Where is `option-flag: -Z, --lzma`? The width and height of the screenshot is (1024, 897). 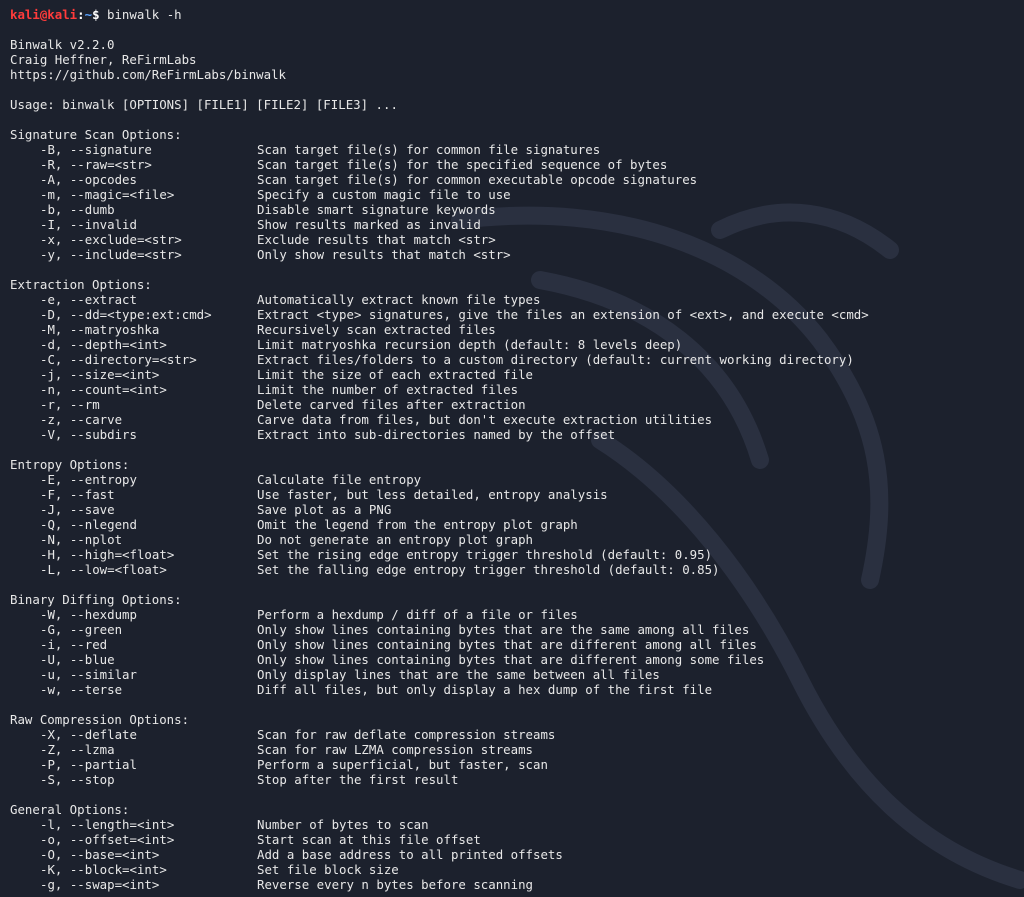 option-flag: -Z, --lzma is located at coordinates (77, 749).